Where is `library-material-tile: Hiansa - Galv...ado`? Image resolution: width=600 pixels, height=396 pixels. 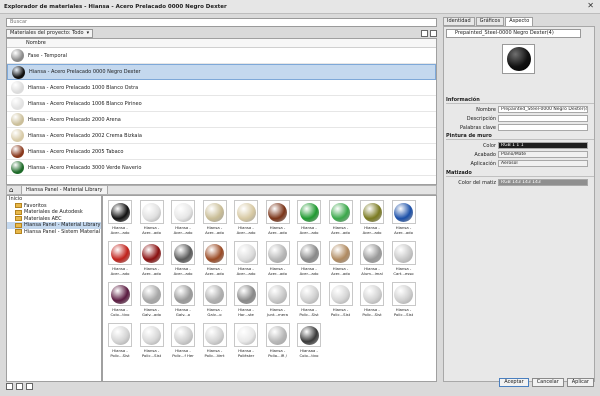 library-material-tile: Hiansa - Galv...ado is located at coordinates (152, 300).